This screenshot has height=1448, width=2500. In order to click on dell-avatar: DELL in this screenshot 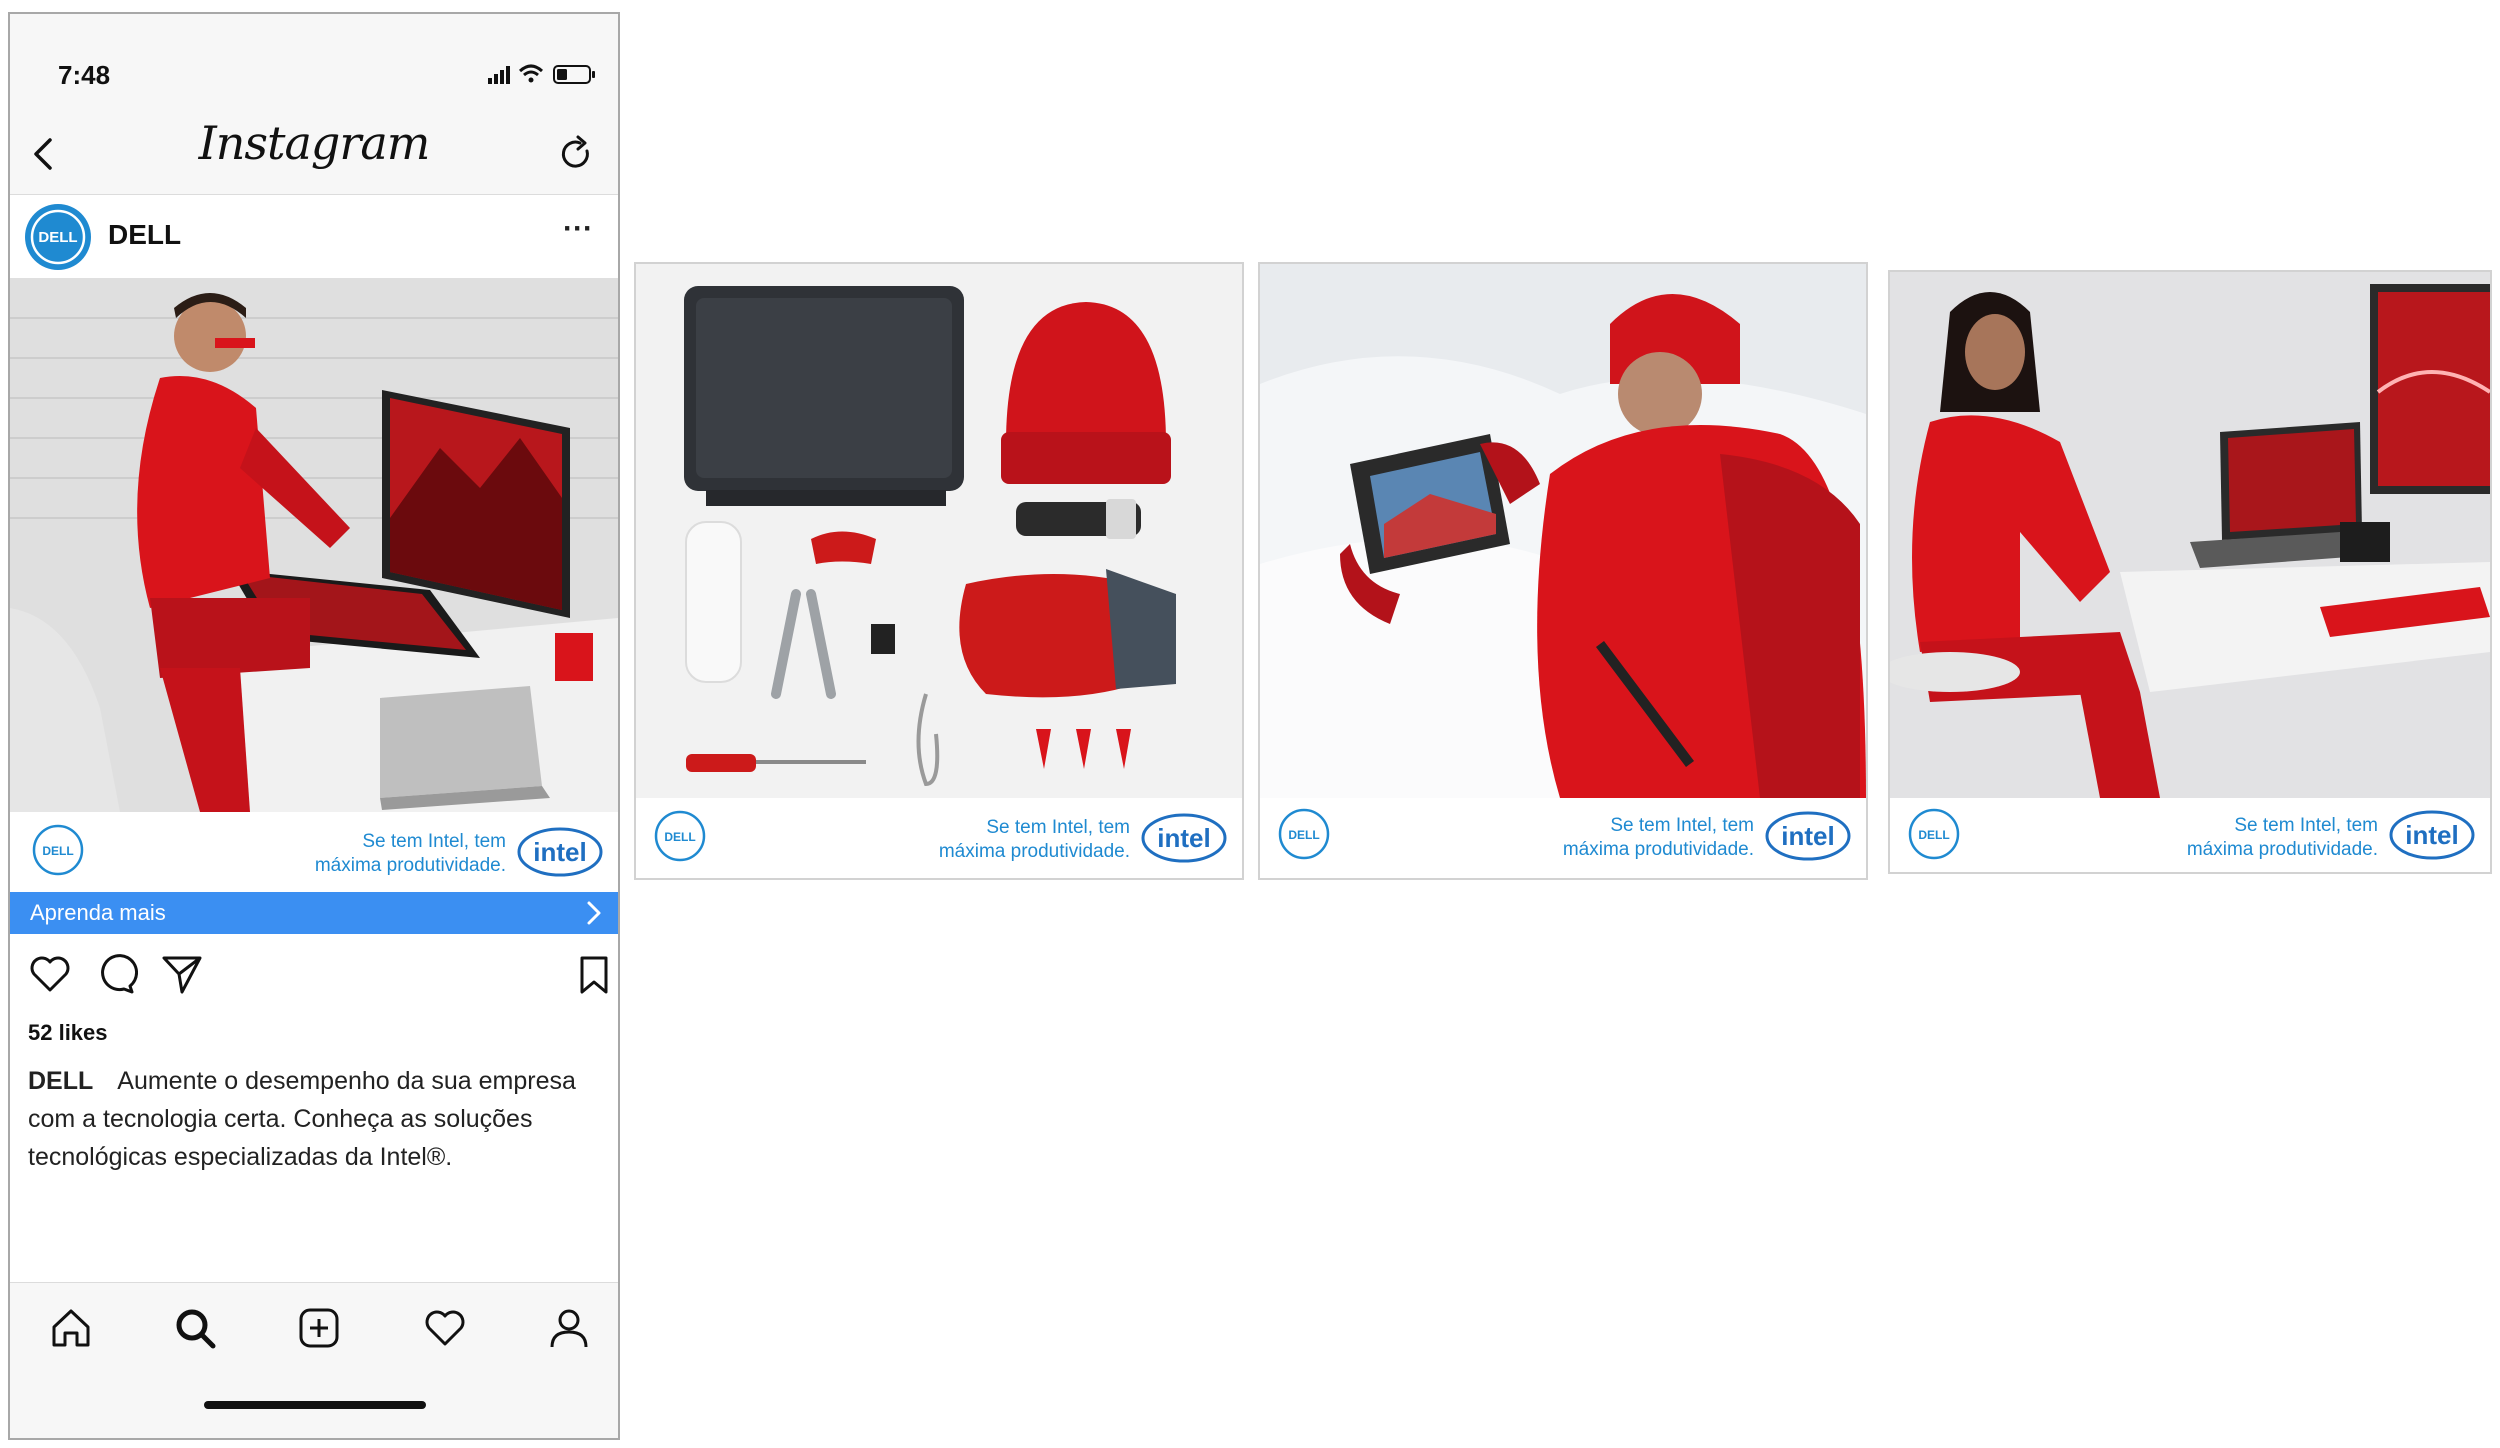, I will do `click(58, 237)`.